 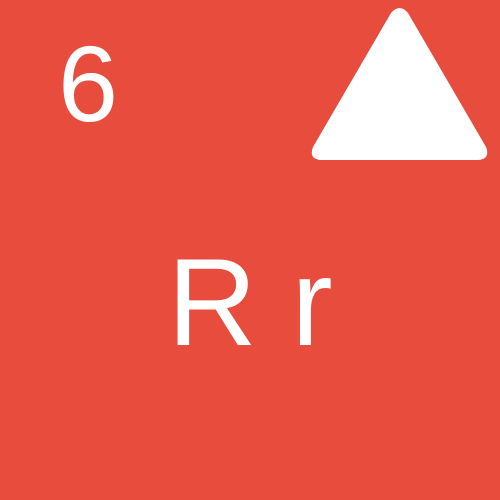 What do you see at coordinates (399, 84) in the screenshot?
I see `triangle-up-icon` at bounding box center [399, 84].